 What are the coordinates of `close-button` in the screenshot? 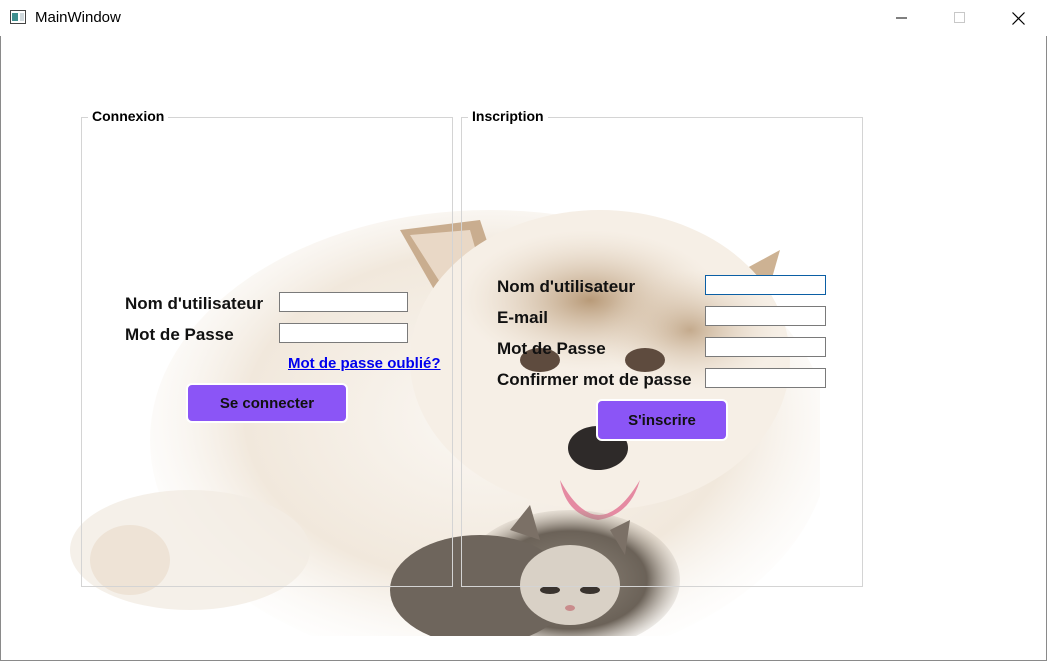 It's located at (1018, 18).